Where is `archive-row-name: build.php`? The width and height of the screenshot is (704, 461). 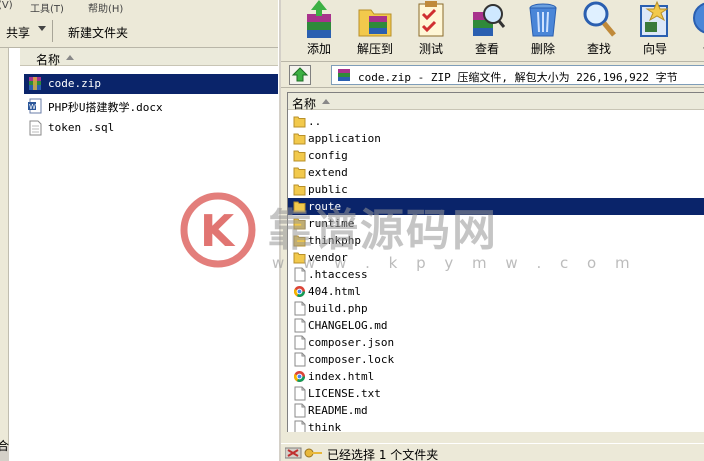 archive-row-name: build.php is located at coordinates (338, 308).